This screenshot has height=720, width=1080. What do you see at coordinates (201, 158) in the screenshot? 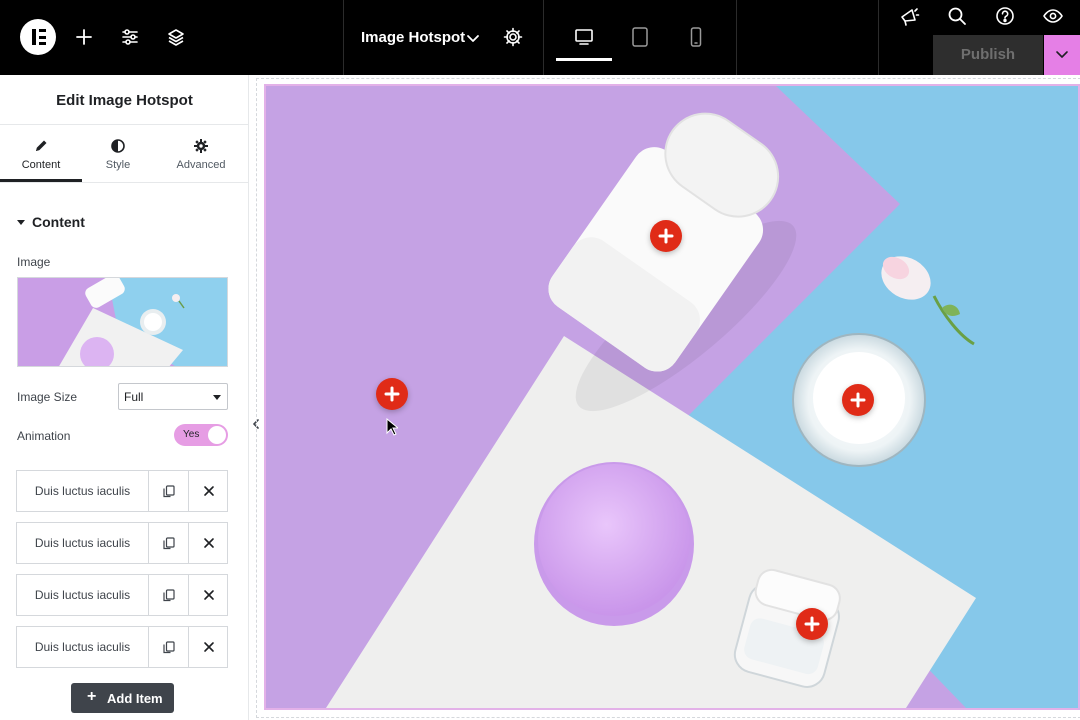
I see `tab-advanced: Advanced` at bounding box center [201, 158].